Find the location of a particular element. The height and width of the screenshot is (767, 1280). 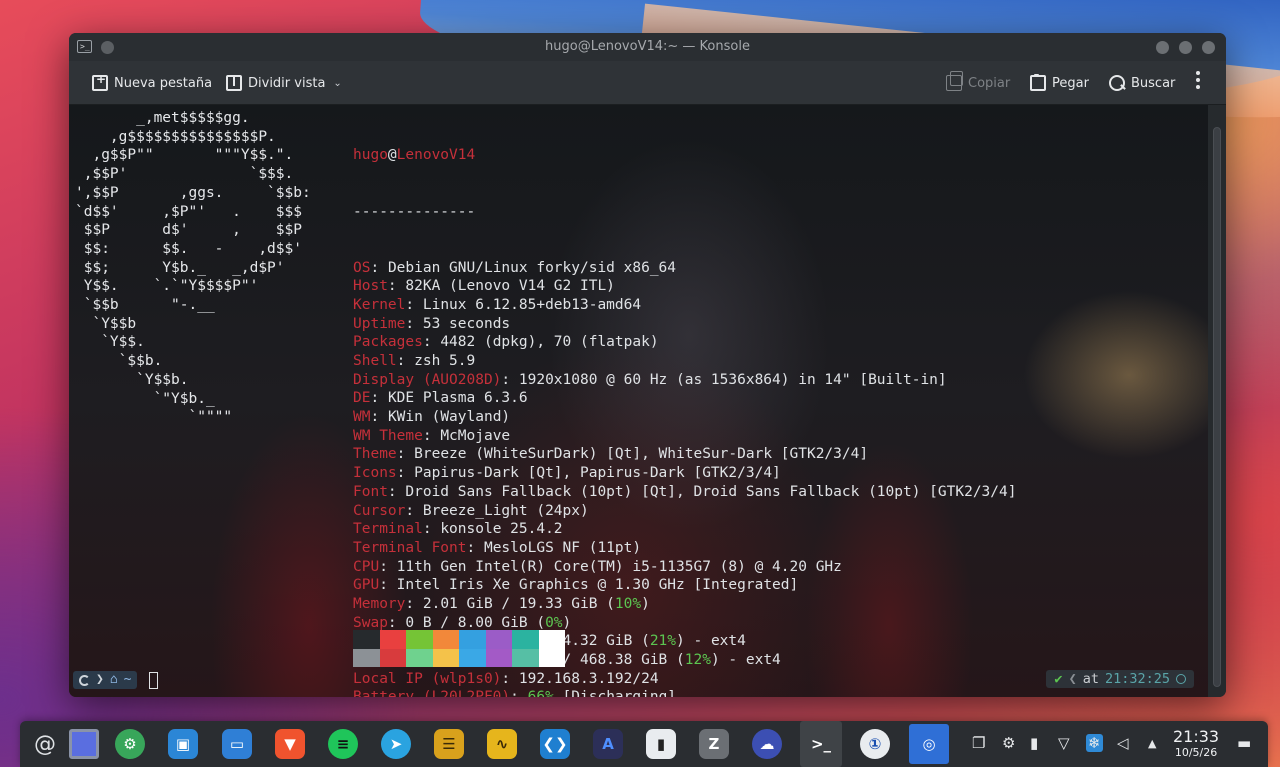

paste-button: Pegar is located at coordinates (1059, 82).